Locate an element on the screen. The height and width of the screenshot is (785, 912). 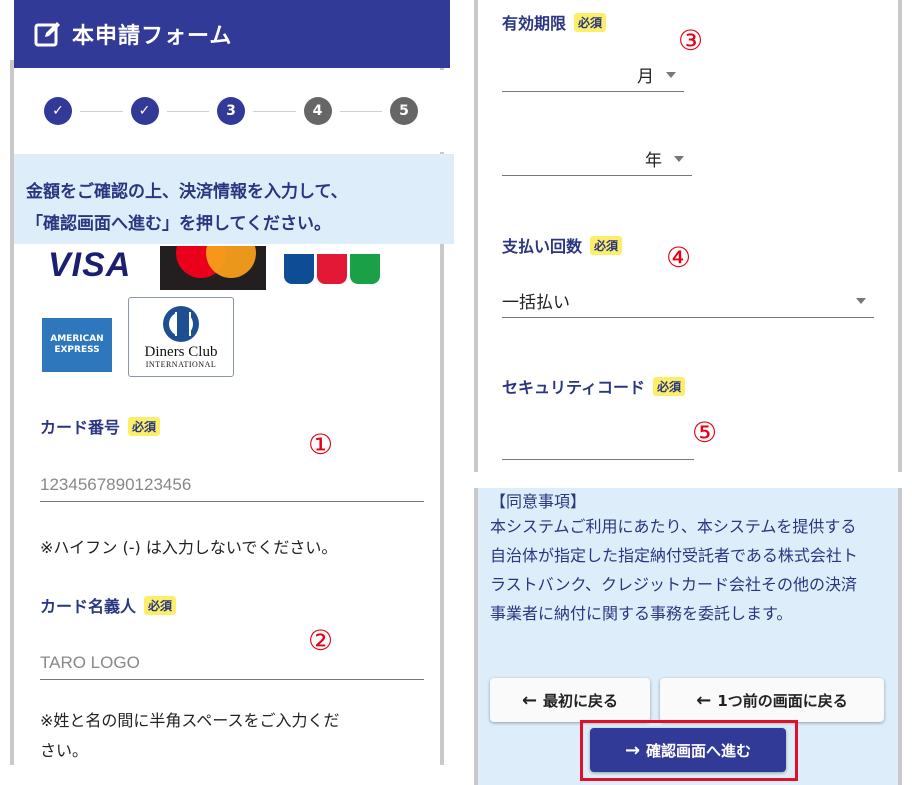
marker-3: ③ is located at coordinates (691, 40).